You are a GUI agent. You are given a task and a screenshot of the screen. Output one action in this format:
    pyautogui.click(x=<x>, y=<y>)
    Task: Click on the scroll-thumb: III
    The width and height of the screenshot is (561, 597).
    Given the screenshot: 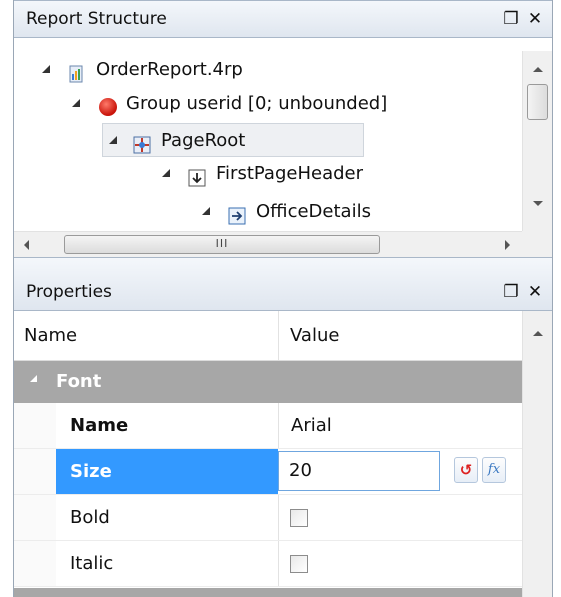 What is the action you would take?
    pyautogui.click(x=222, y=244)
    